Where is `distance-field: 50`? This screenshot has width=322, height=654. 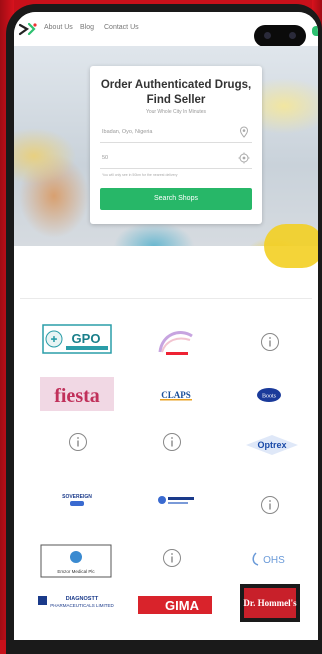 distance-field: 50 is located at coordinates (176, 159).